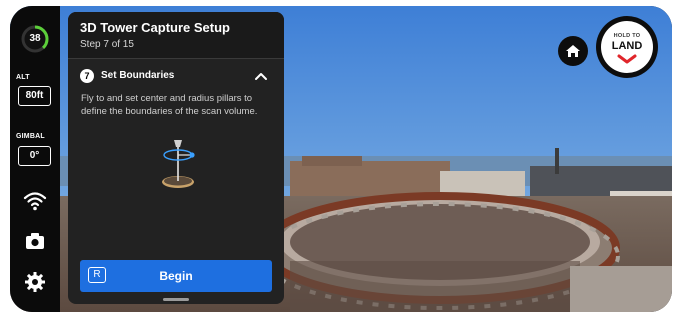 The image size is (678, 314). Describe the element at coordinates (176, 299) in the screenshot. I see `panel-drag-handle` at that location.